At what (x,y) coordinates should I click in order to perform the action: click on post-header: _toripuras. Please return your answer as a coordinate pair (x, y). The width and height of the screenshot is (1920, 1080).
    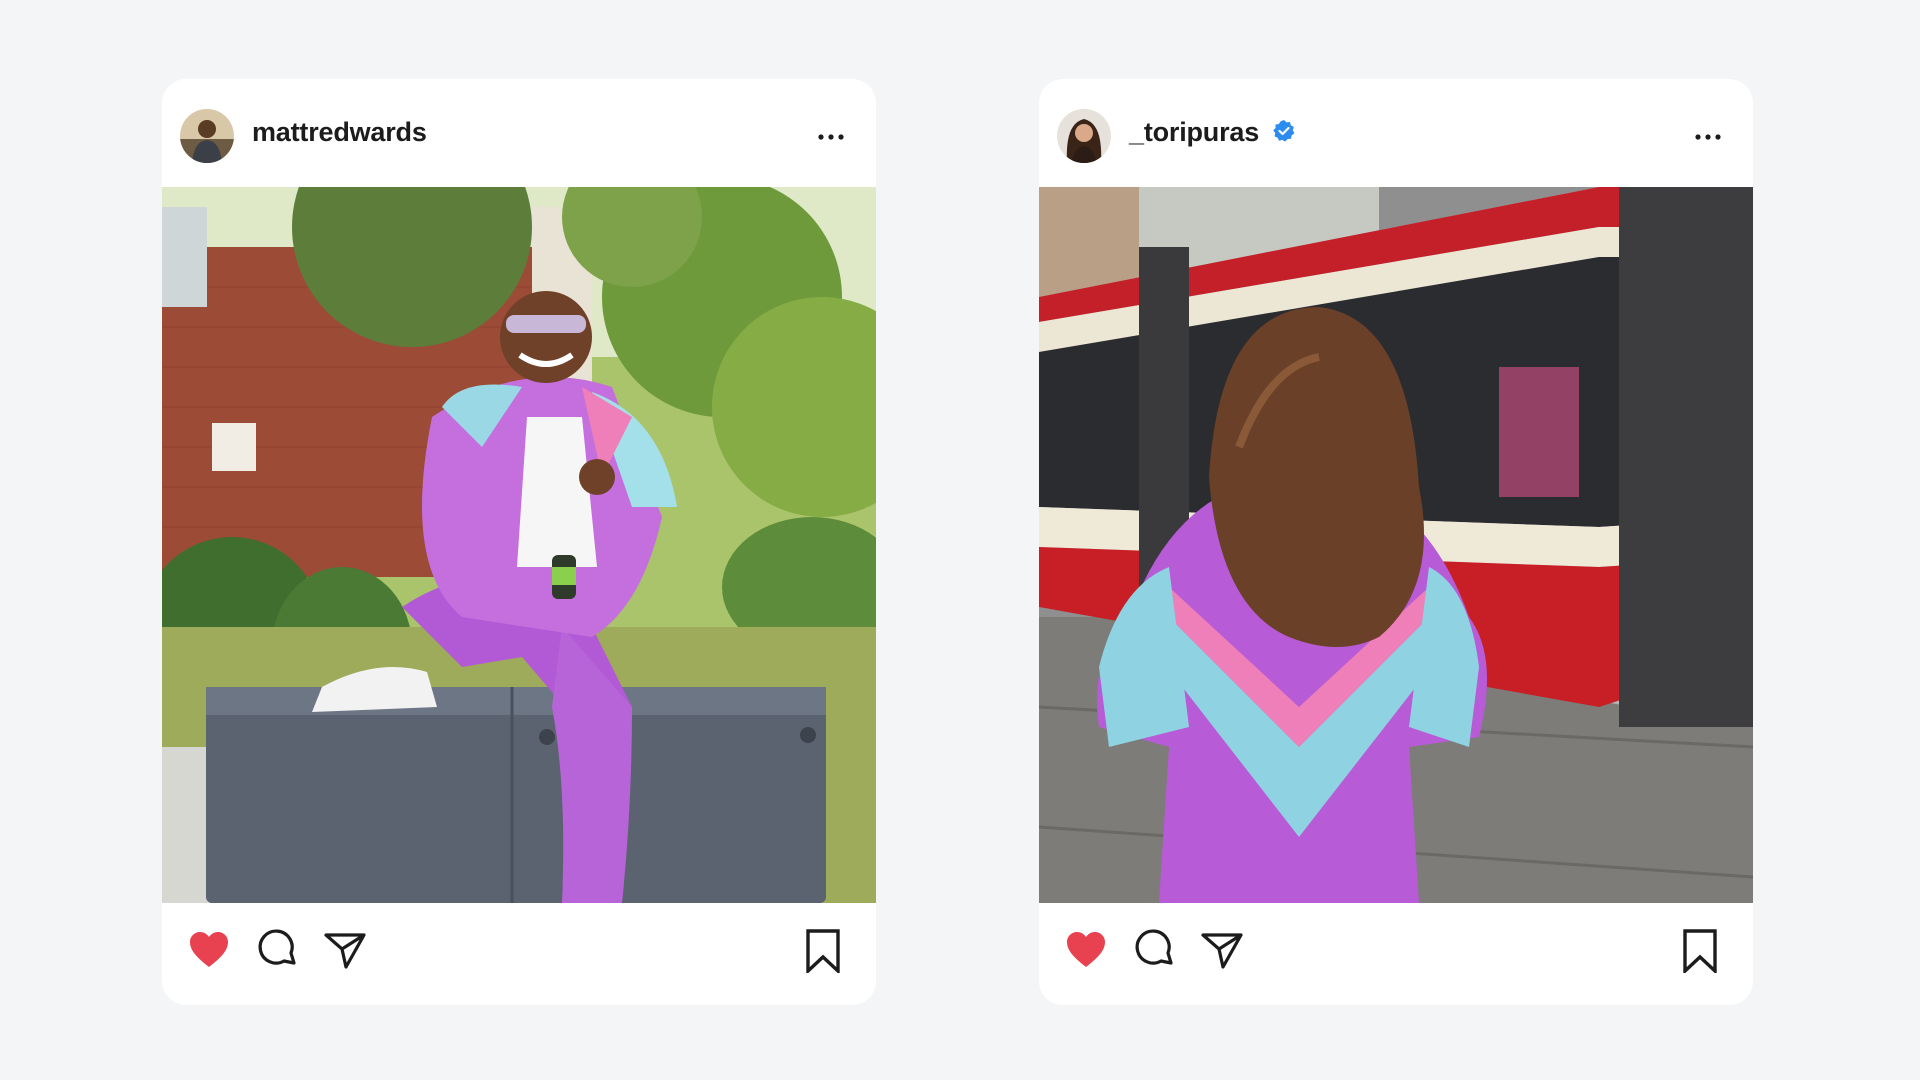
    Looking at the image, I should click on (1396, 133).